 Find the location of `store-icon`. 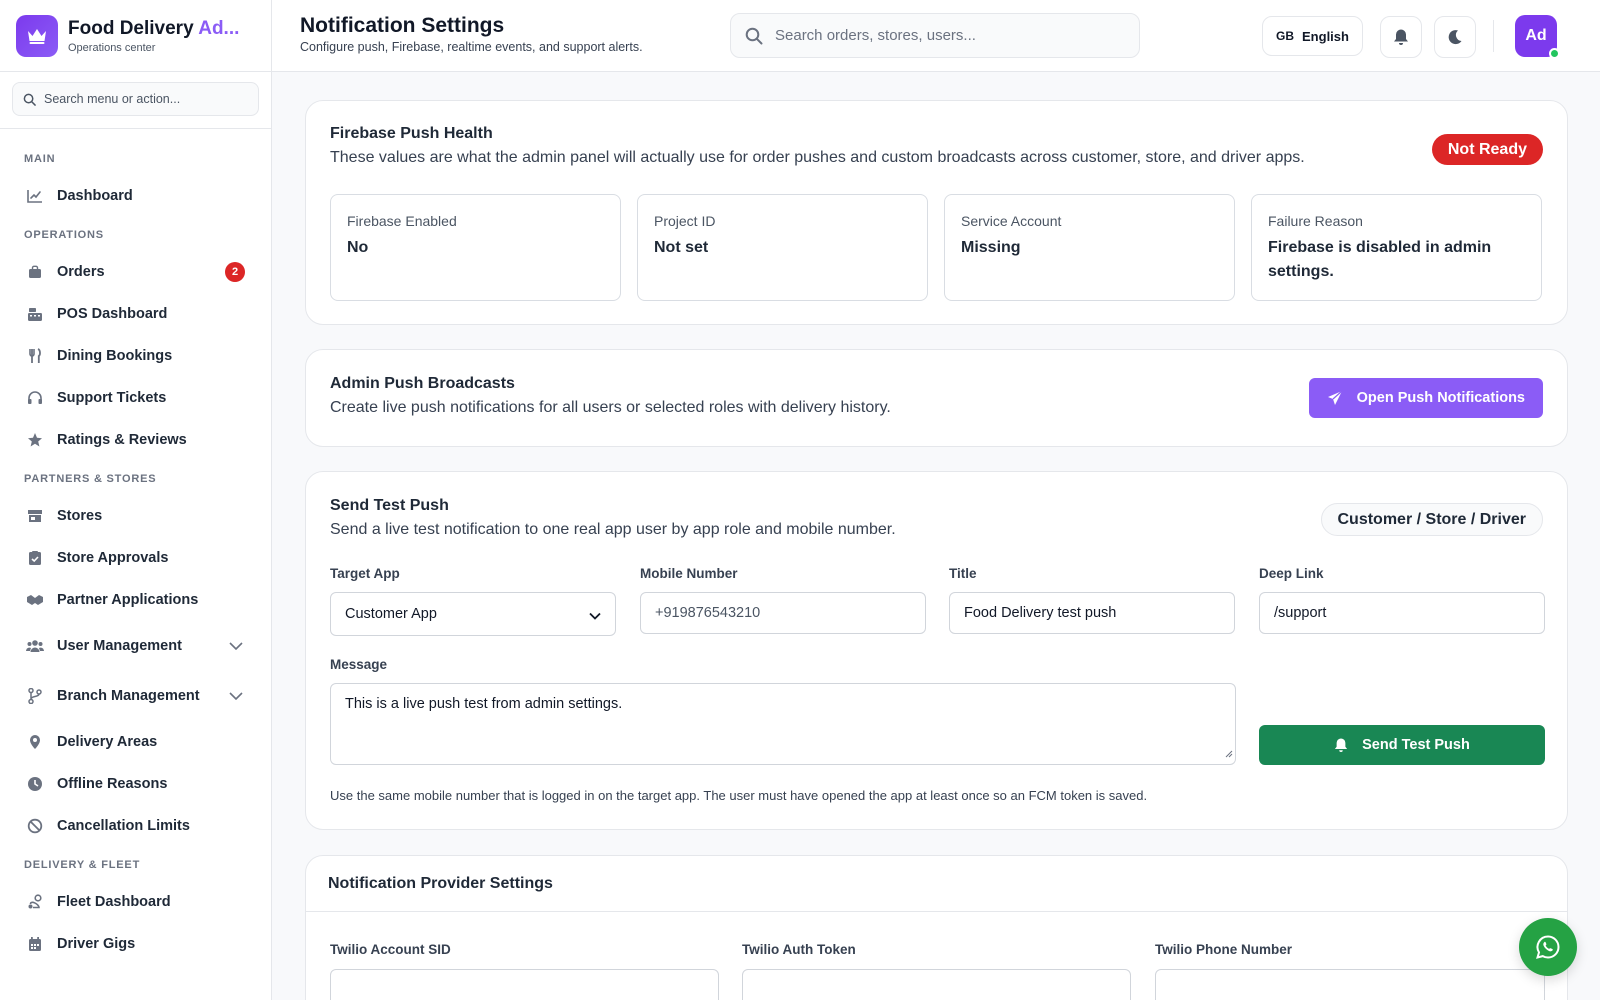

store-icon is located at coordinates (35, 516).